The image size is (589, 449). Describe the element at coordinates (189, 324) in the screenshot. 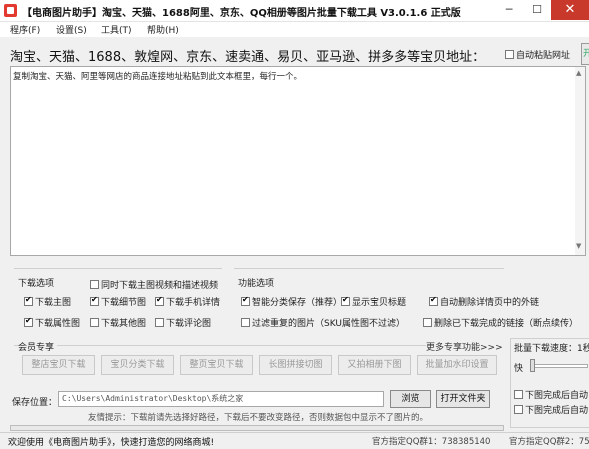

I see `review-image-label: 下载评论图` at that location.